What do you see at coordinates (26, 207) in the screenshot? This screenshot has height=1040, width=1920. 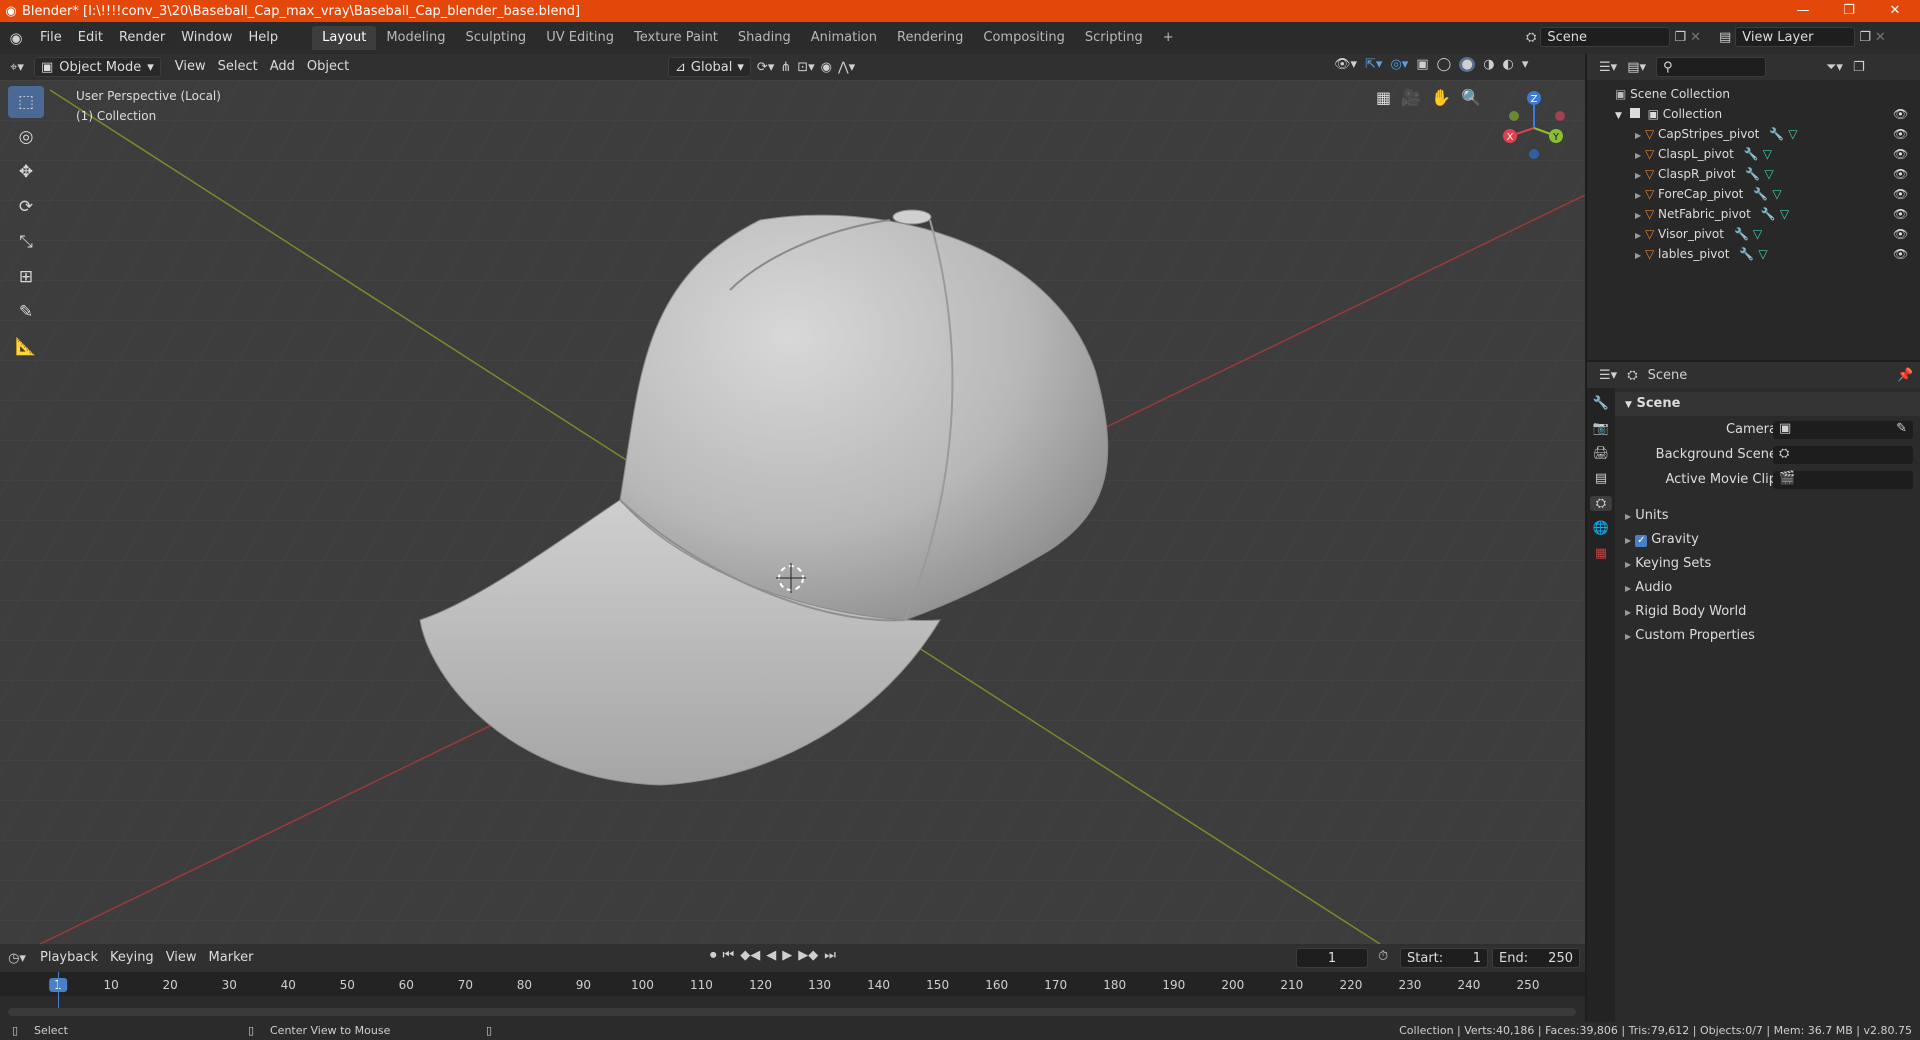 I see `rotate-tool-icon: ⟳` at bounding box center [26, 207].